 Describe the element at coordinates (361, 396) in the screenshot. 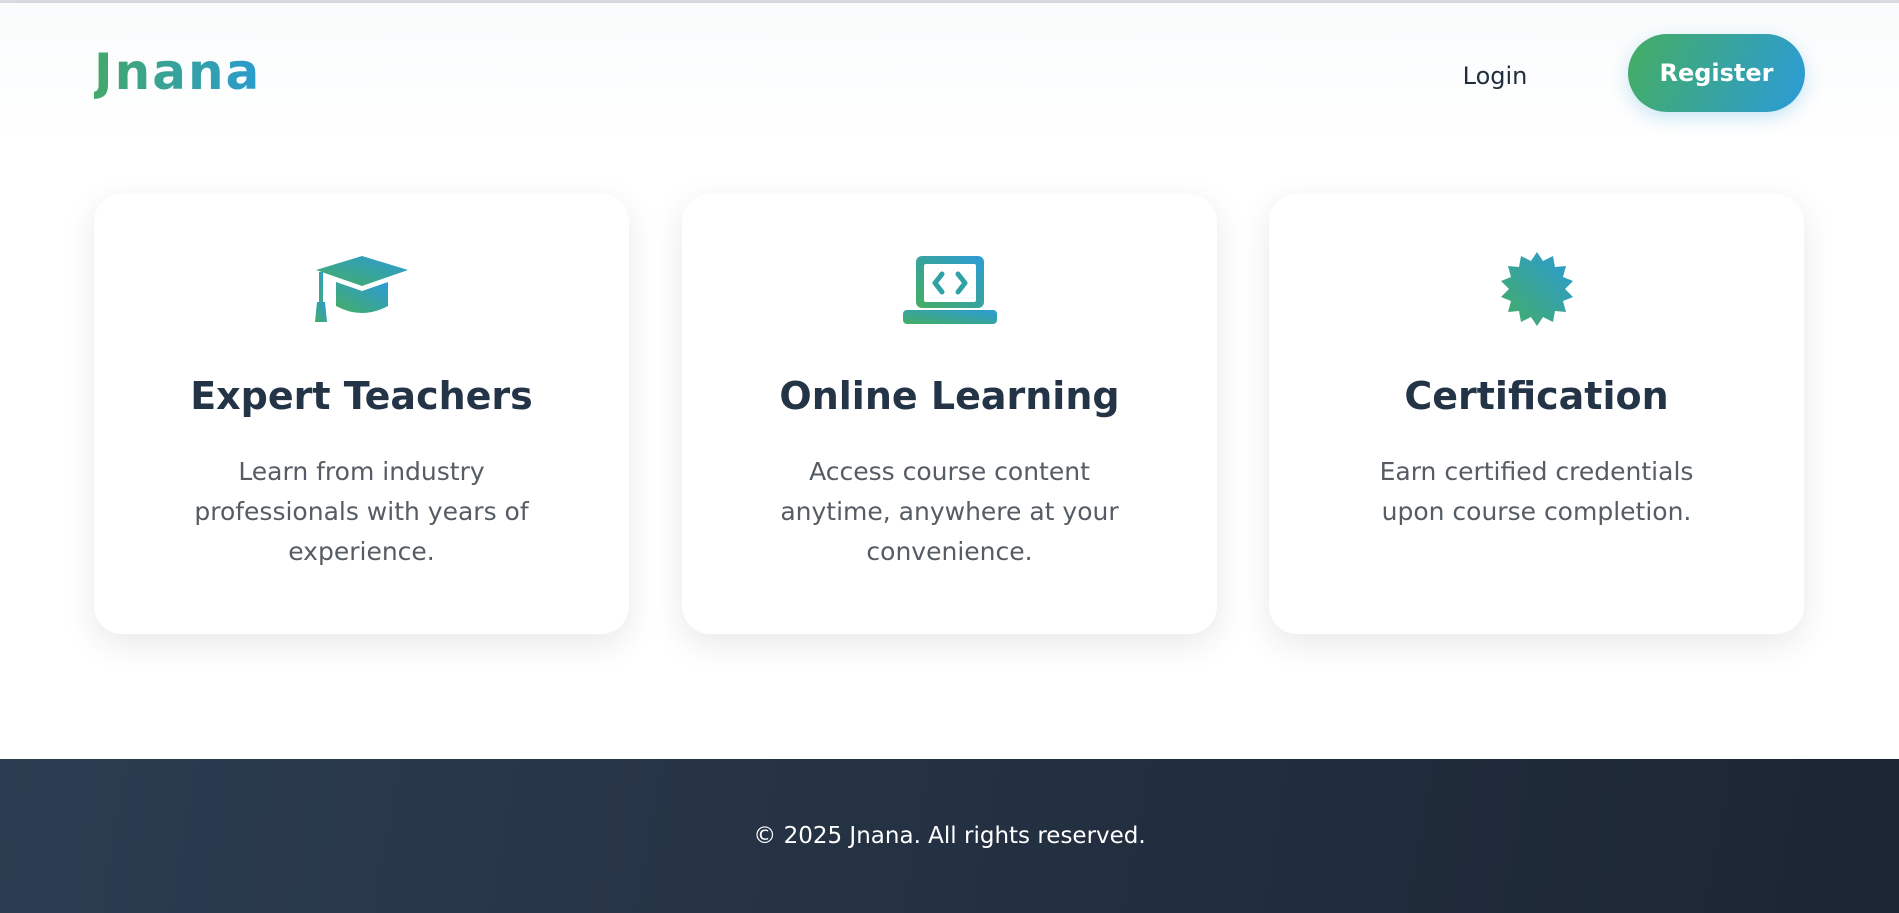

I see `feature-title: Expert Teachers` at that location.